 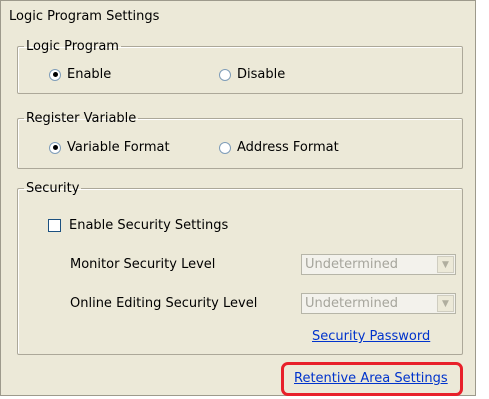 I want to click on address-format-radio: Address Format, so click(x=279, y=147).